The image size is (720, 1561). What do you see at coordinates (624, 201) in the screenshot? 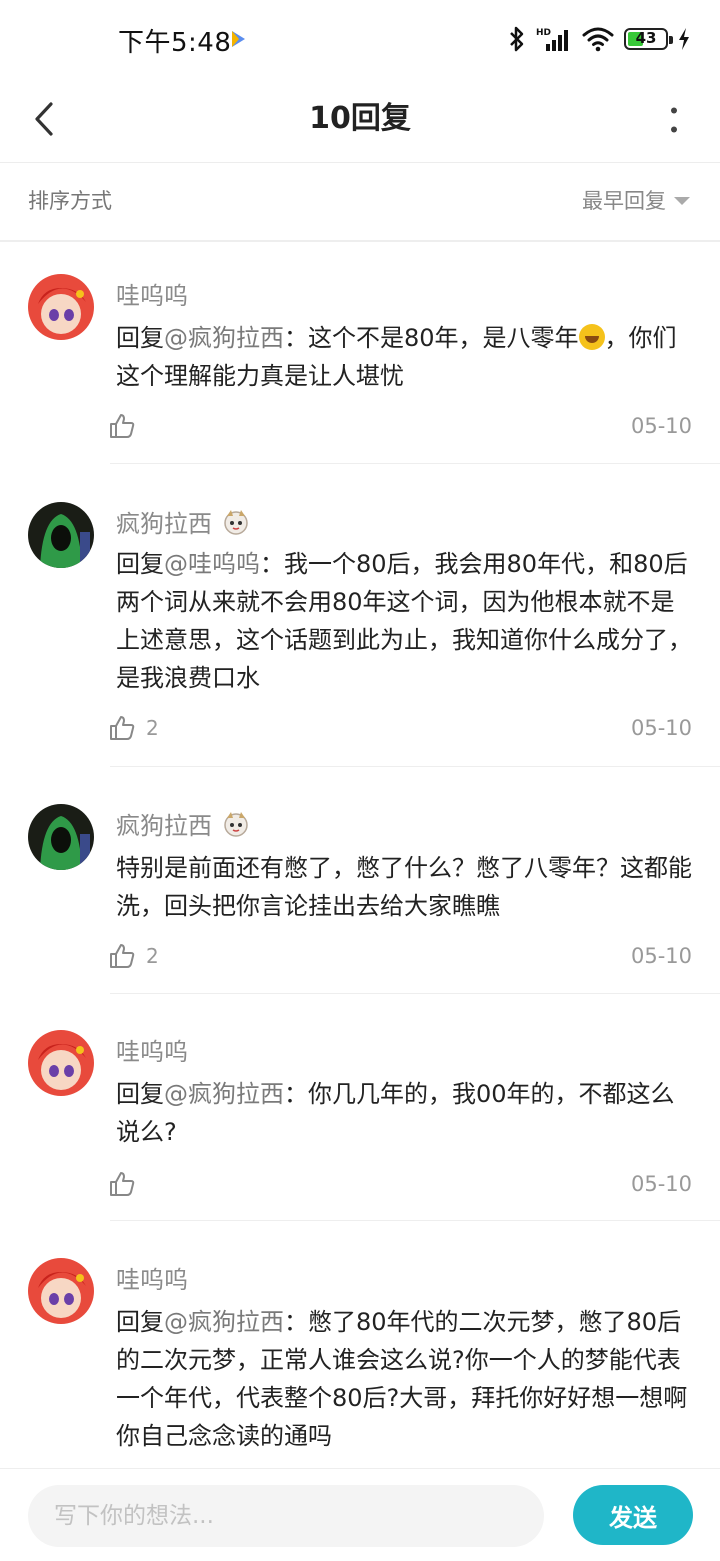
I see `sort-selected-value: 最早回复` at bounding box center [624, 201].